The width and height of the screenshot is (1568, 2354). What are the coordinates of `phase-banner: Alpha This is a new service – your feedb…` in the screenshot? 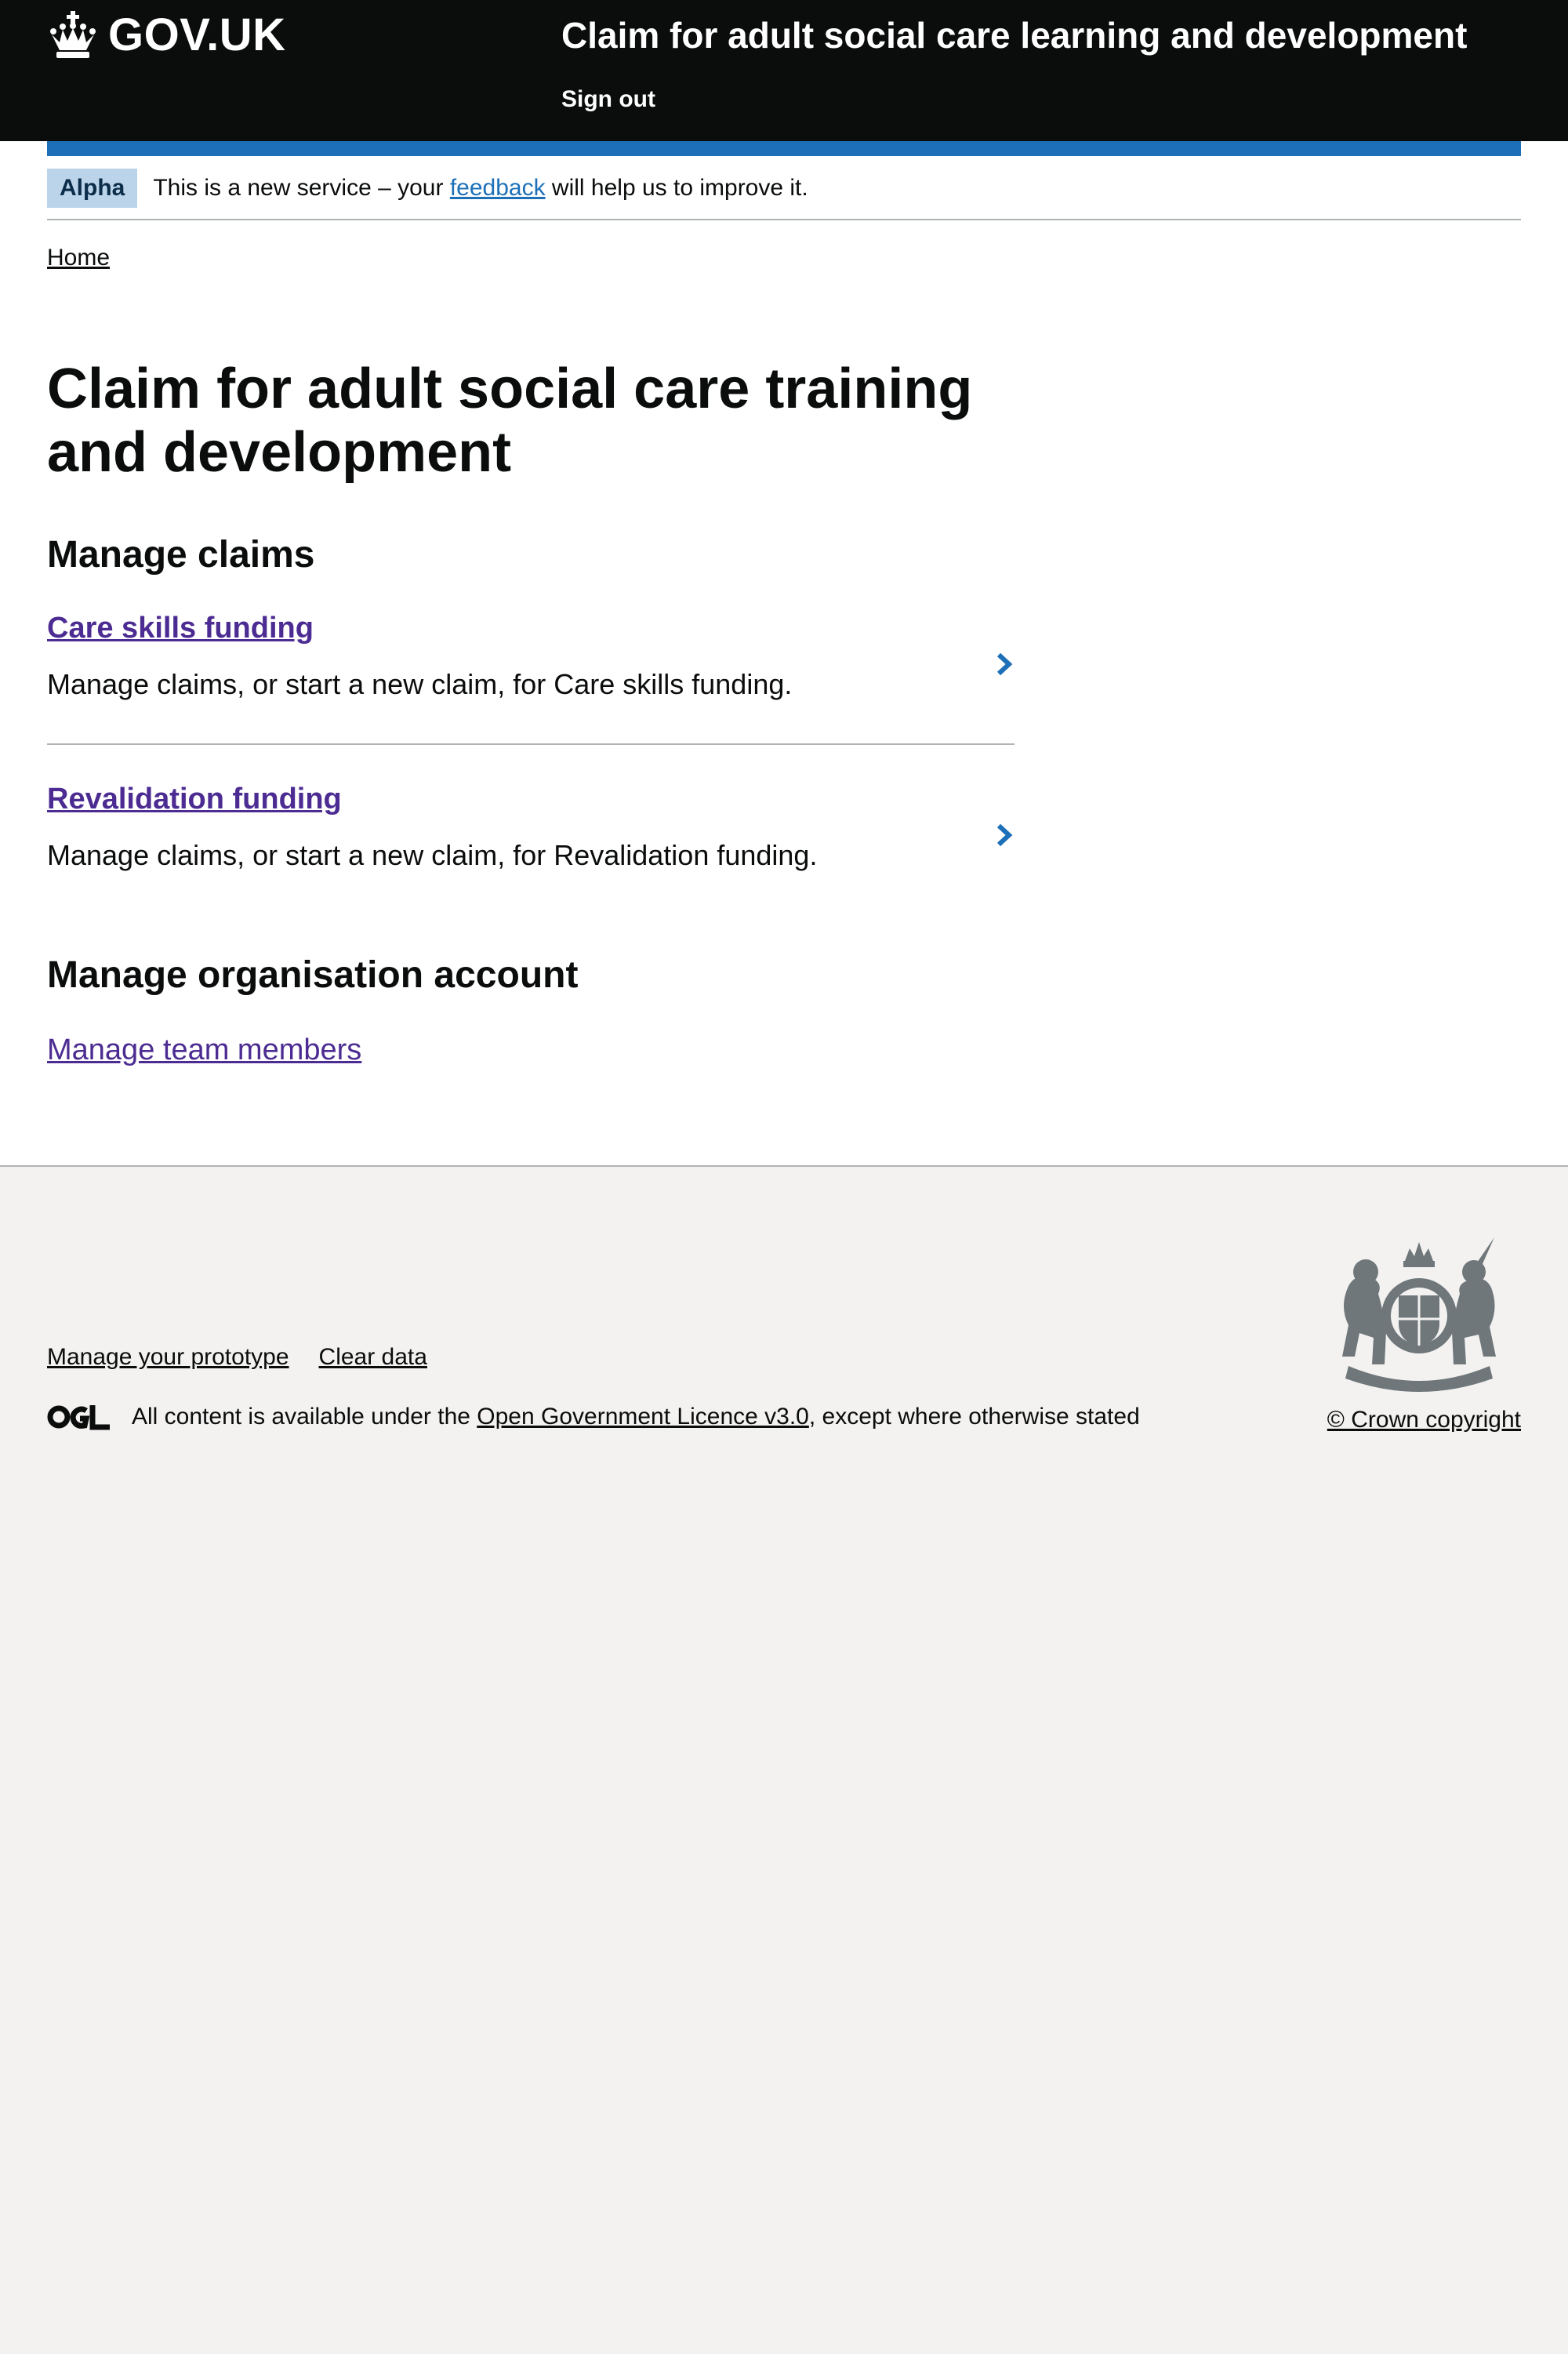 It's located at (784, 195).